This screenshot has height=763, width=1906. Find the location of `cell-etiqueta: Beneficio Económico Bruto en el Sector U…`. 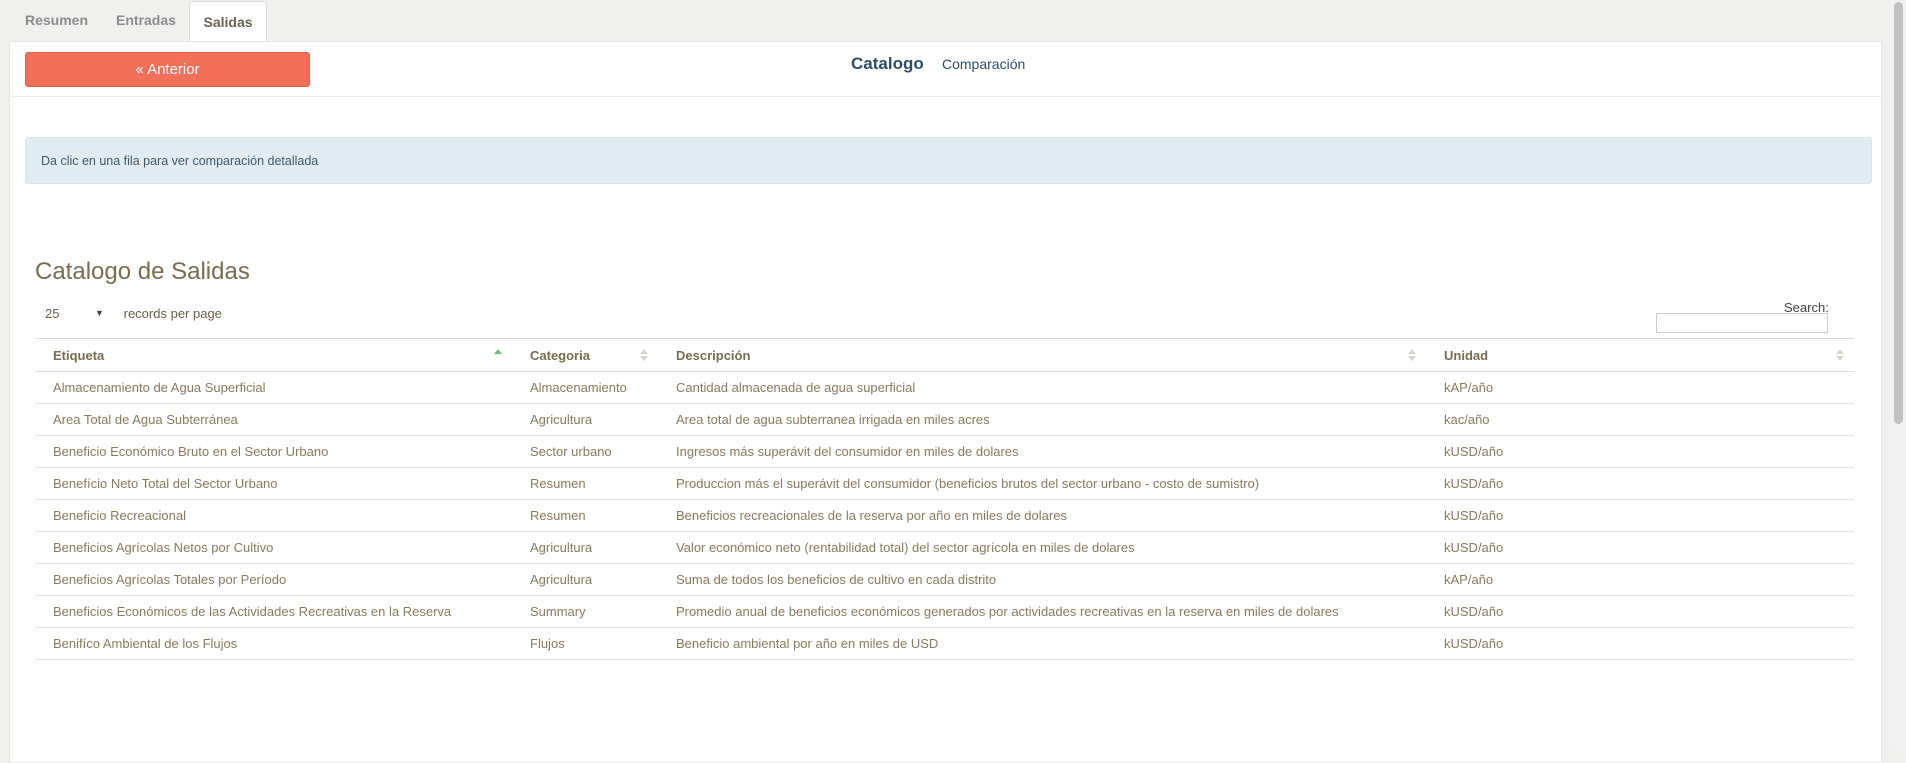

cell-etiqueta: Beneficio Económico Bruto en el Sector U… is located at coordinates (273, 451).